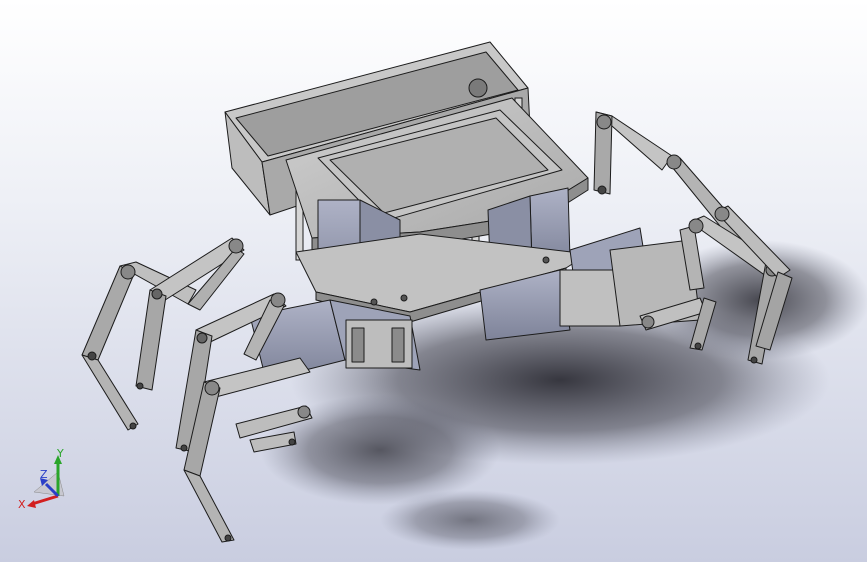 This screenshot has width=867, height=562. I want to click on axis-z-label: Z, so click(44, 474).